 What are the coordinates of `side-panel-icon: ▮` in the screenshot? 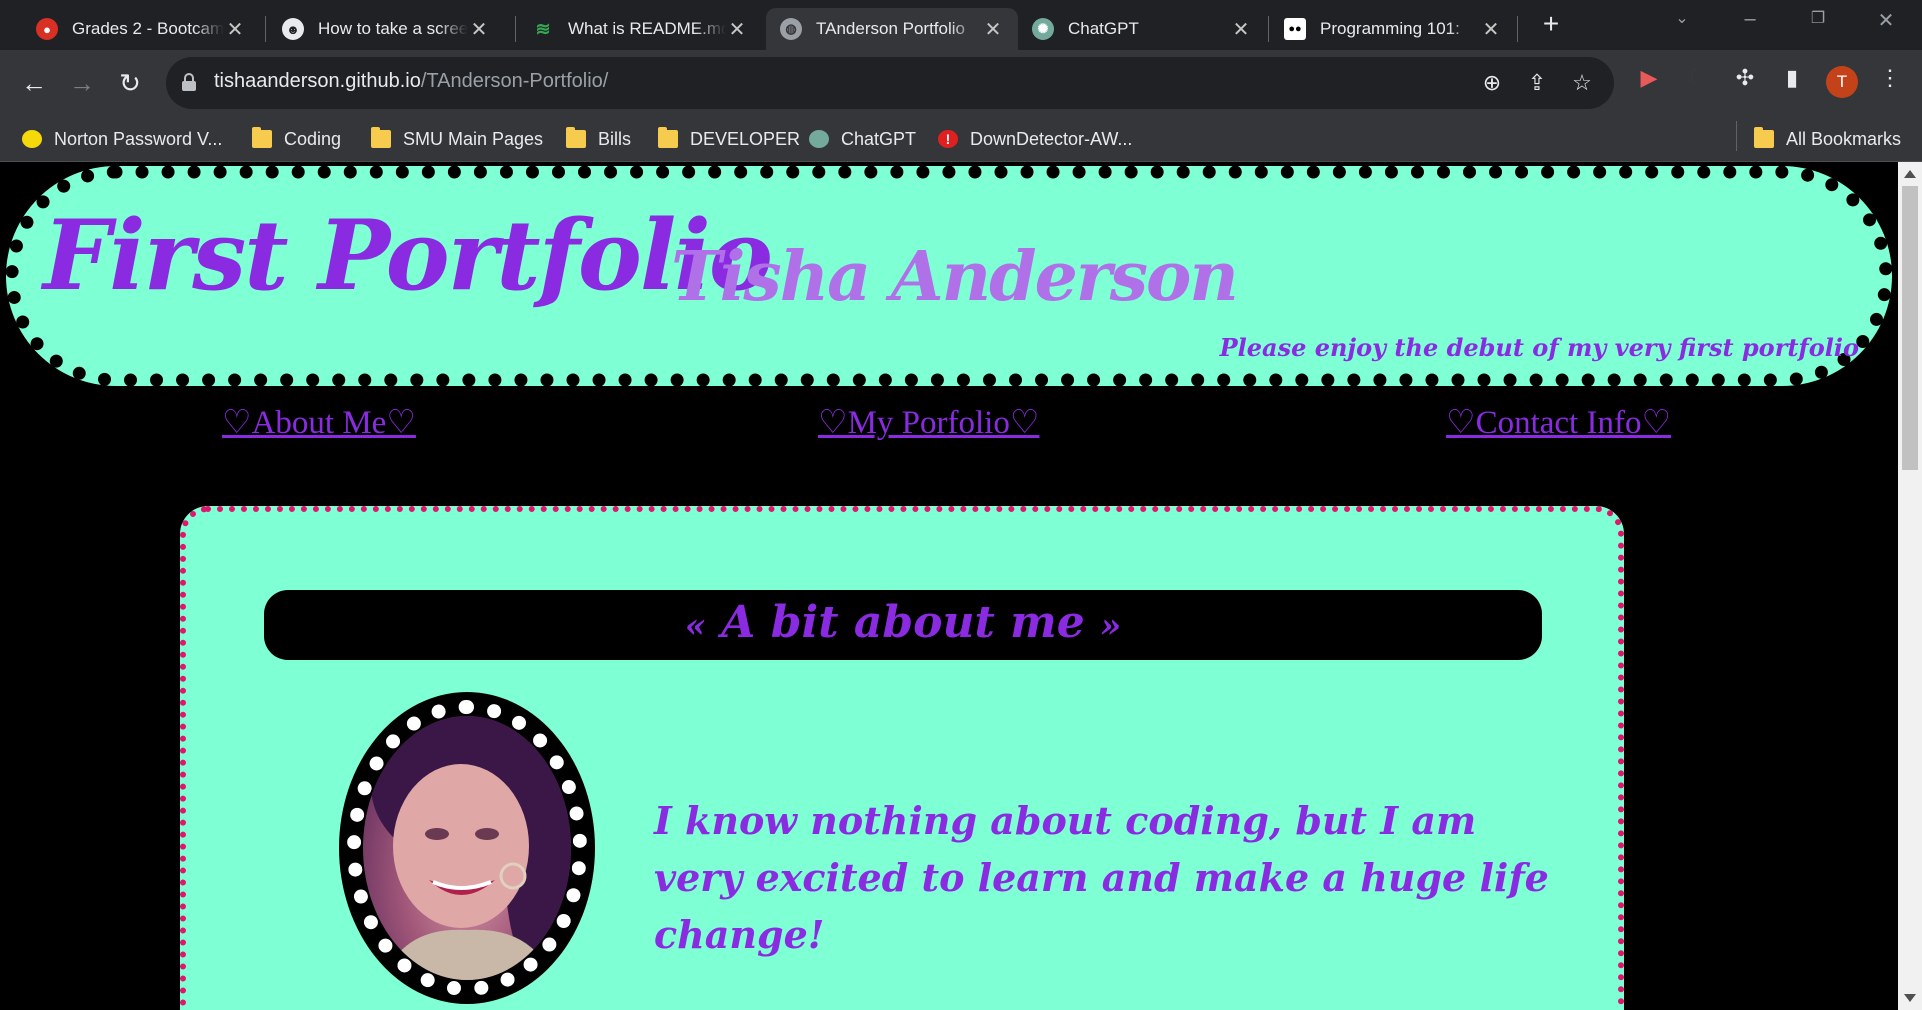 It's located at (1792, 78).